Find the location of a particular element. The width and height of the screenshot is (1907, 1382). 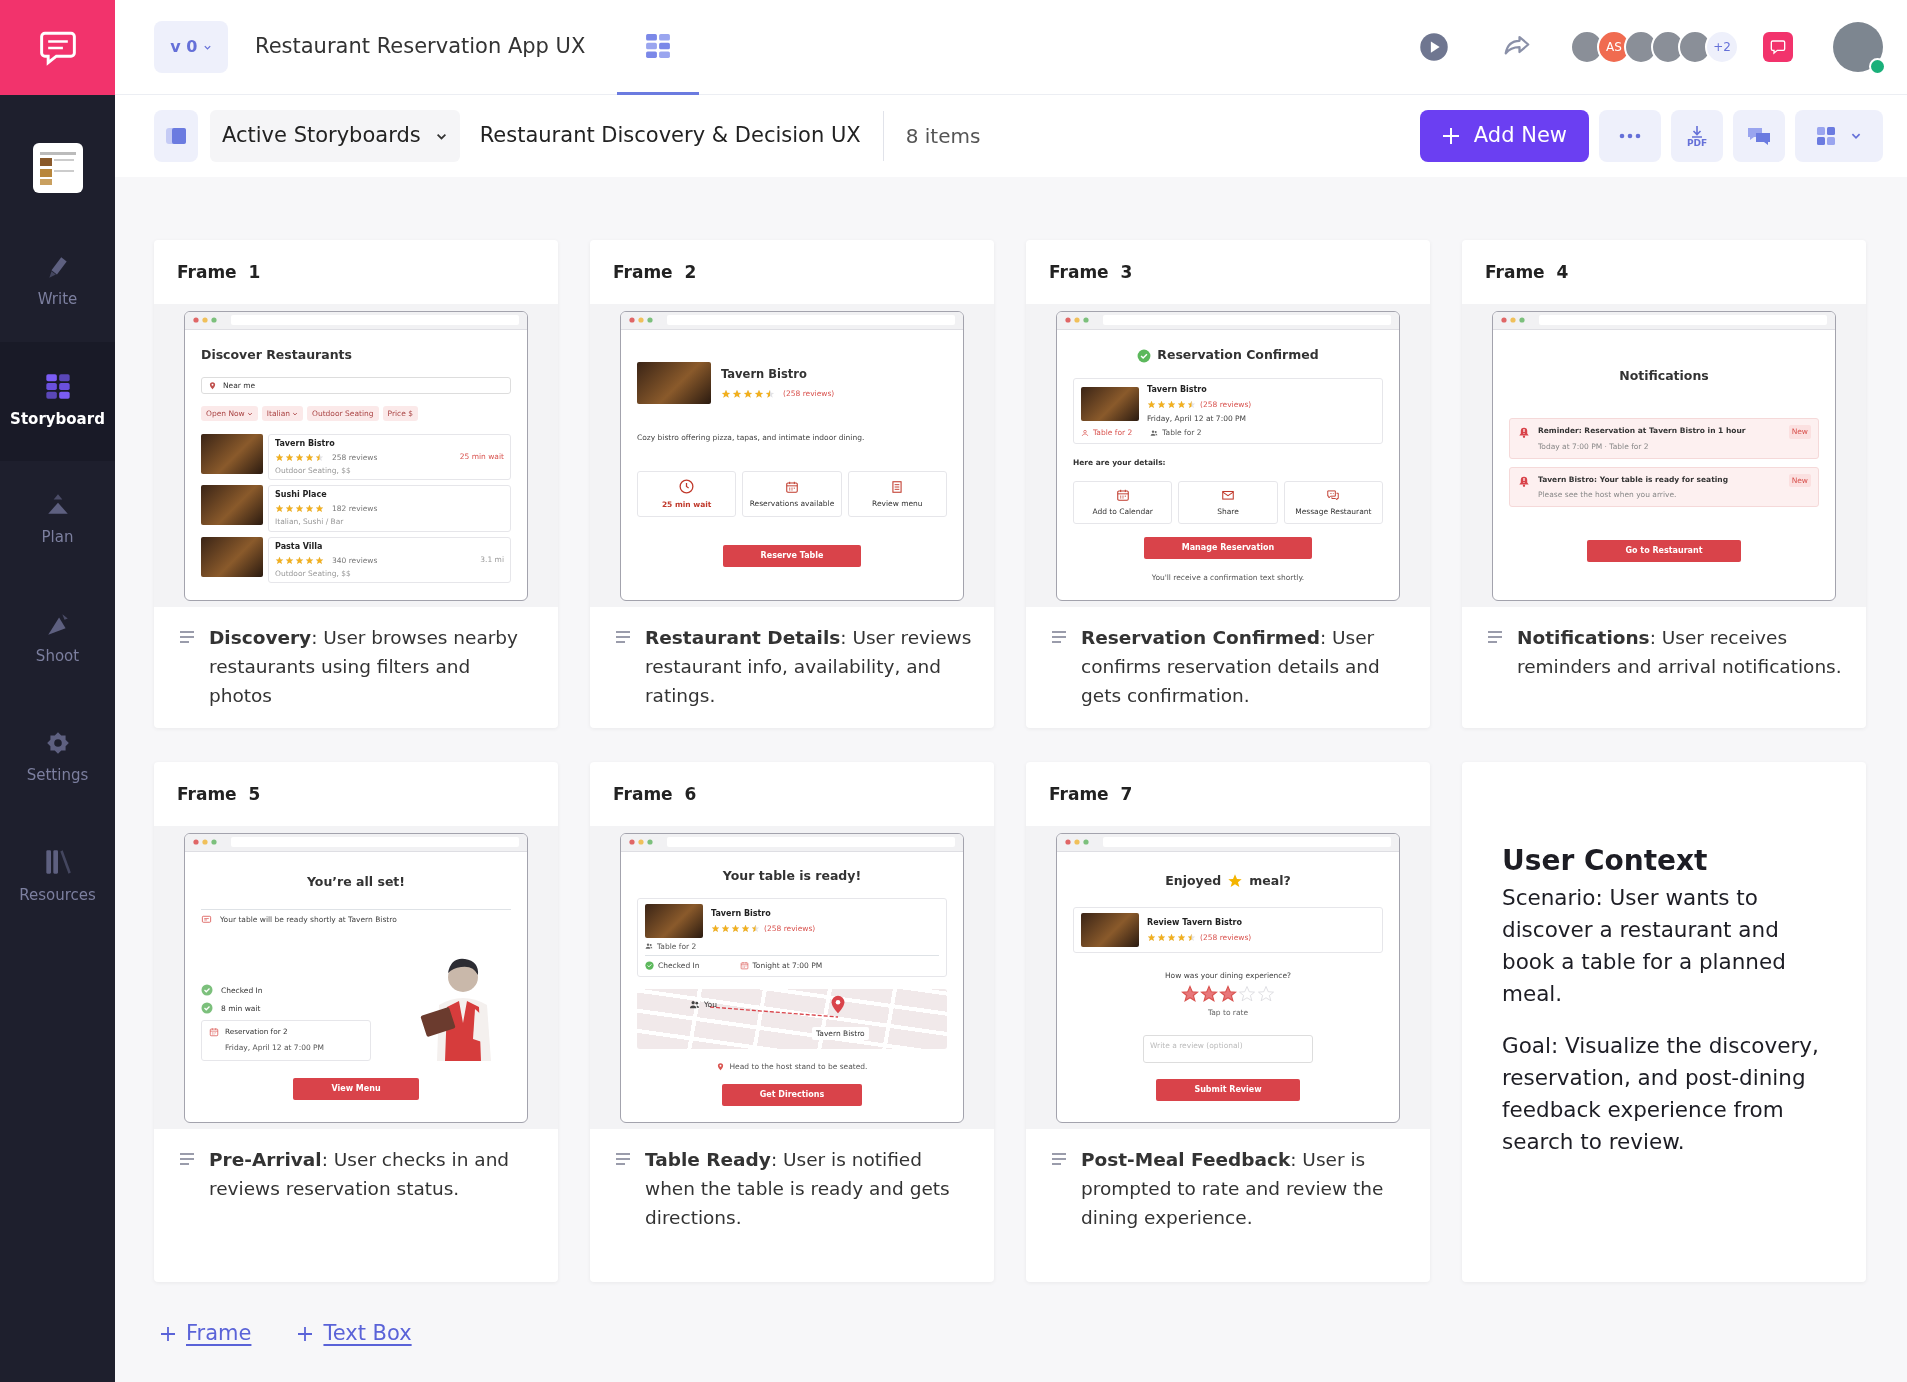

screen-title: meal? is located at coordinates (1270, 880).